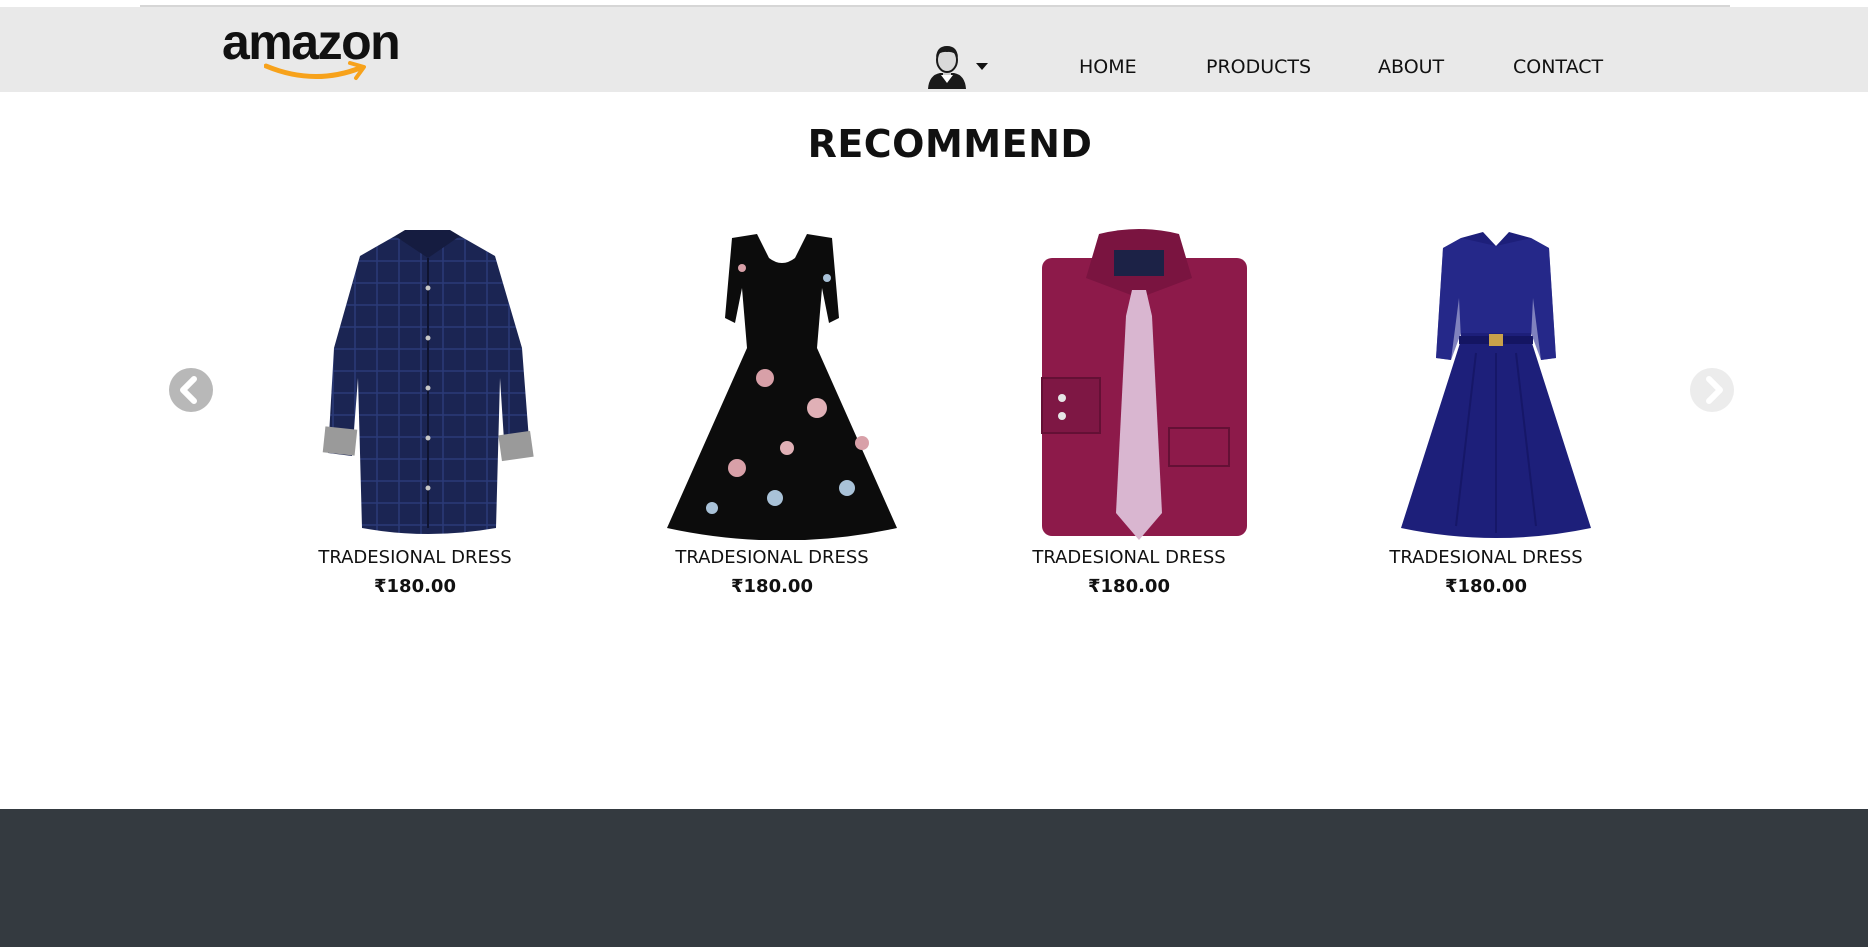 Image resolution: width=1868 pixels, height=947 pixels. Describe the element at coordinates (1139, 384) in the screenshot. I see `product-image-maroon-shirt-with-tie` at that location.